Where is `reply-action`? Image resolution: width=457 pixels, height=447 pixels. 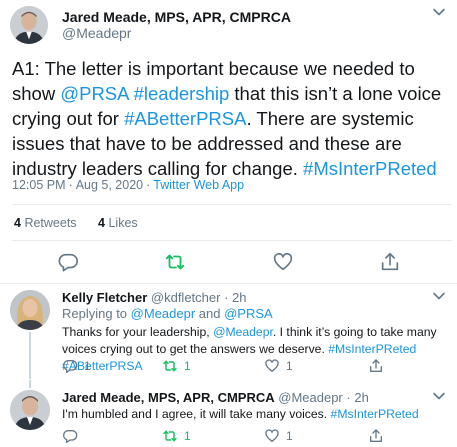
reply-action is located at coordinates (73, 436).